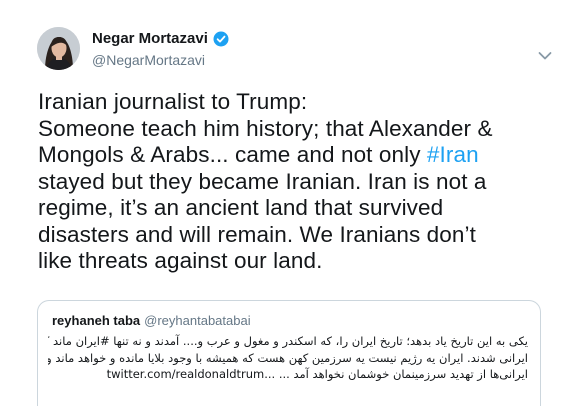 This screenshot has width=572, height=406. Describe the element at coordinates (96, 320) in the screenshot. I see `quoted-author-name: reyhaneh taba` at that location.